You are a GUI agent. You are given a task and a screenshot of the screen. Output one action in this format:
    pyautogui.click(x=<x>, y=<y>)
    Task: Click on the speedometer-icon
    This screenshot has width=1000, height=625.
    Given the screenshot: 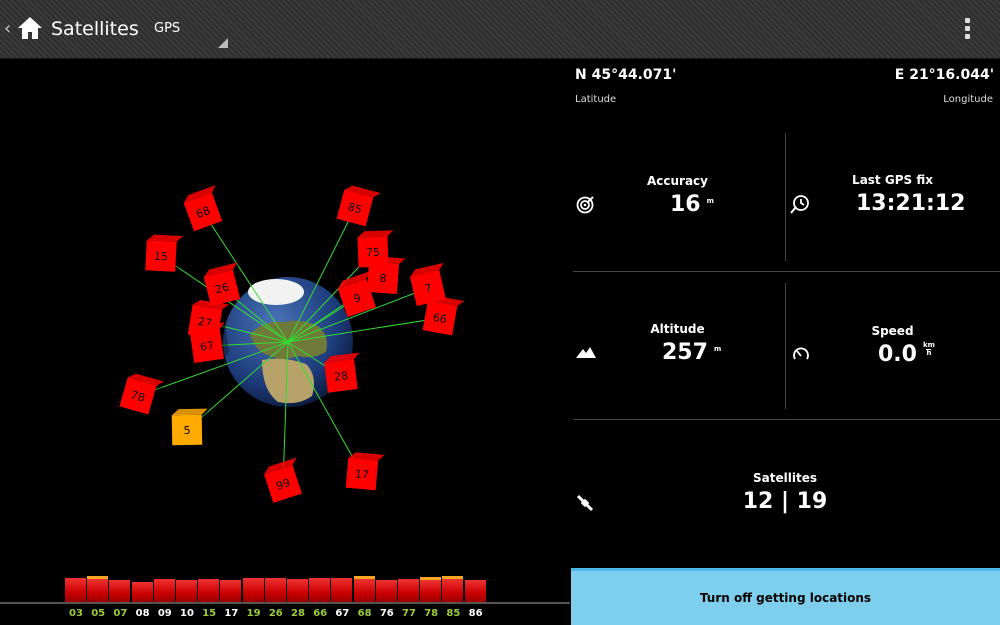 What is the action you would take?
    pyautogui.click(x=801, y=353)
    